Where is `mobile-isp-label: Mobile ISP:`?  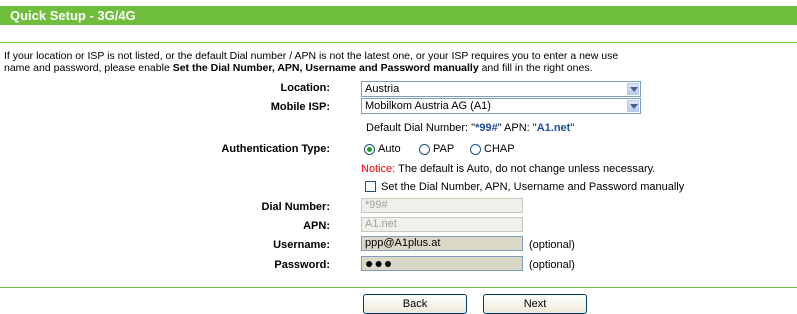 mobile-isp-label: Mobile ISP: is located at coordinates (300, 107).